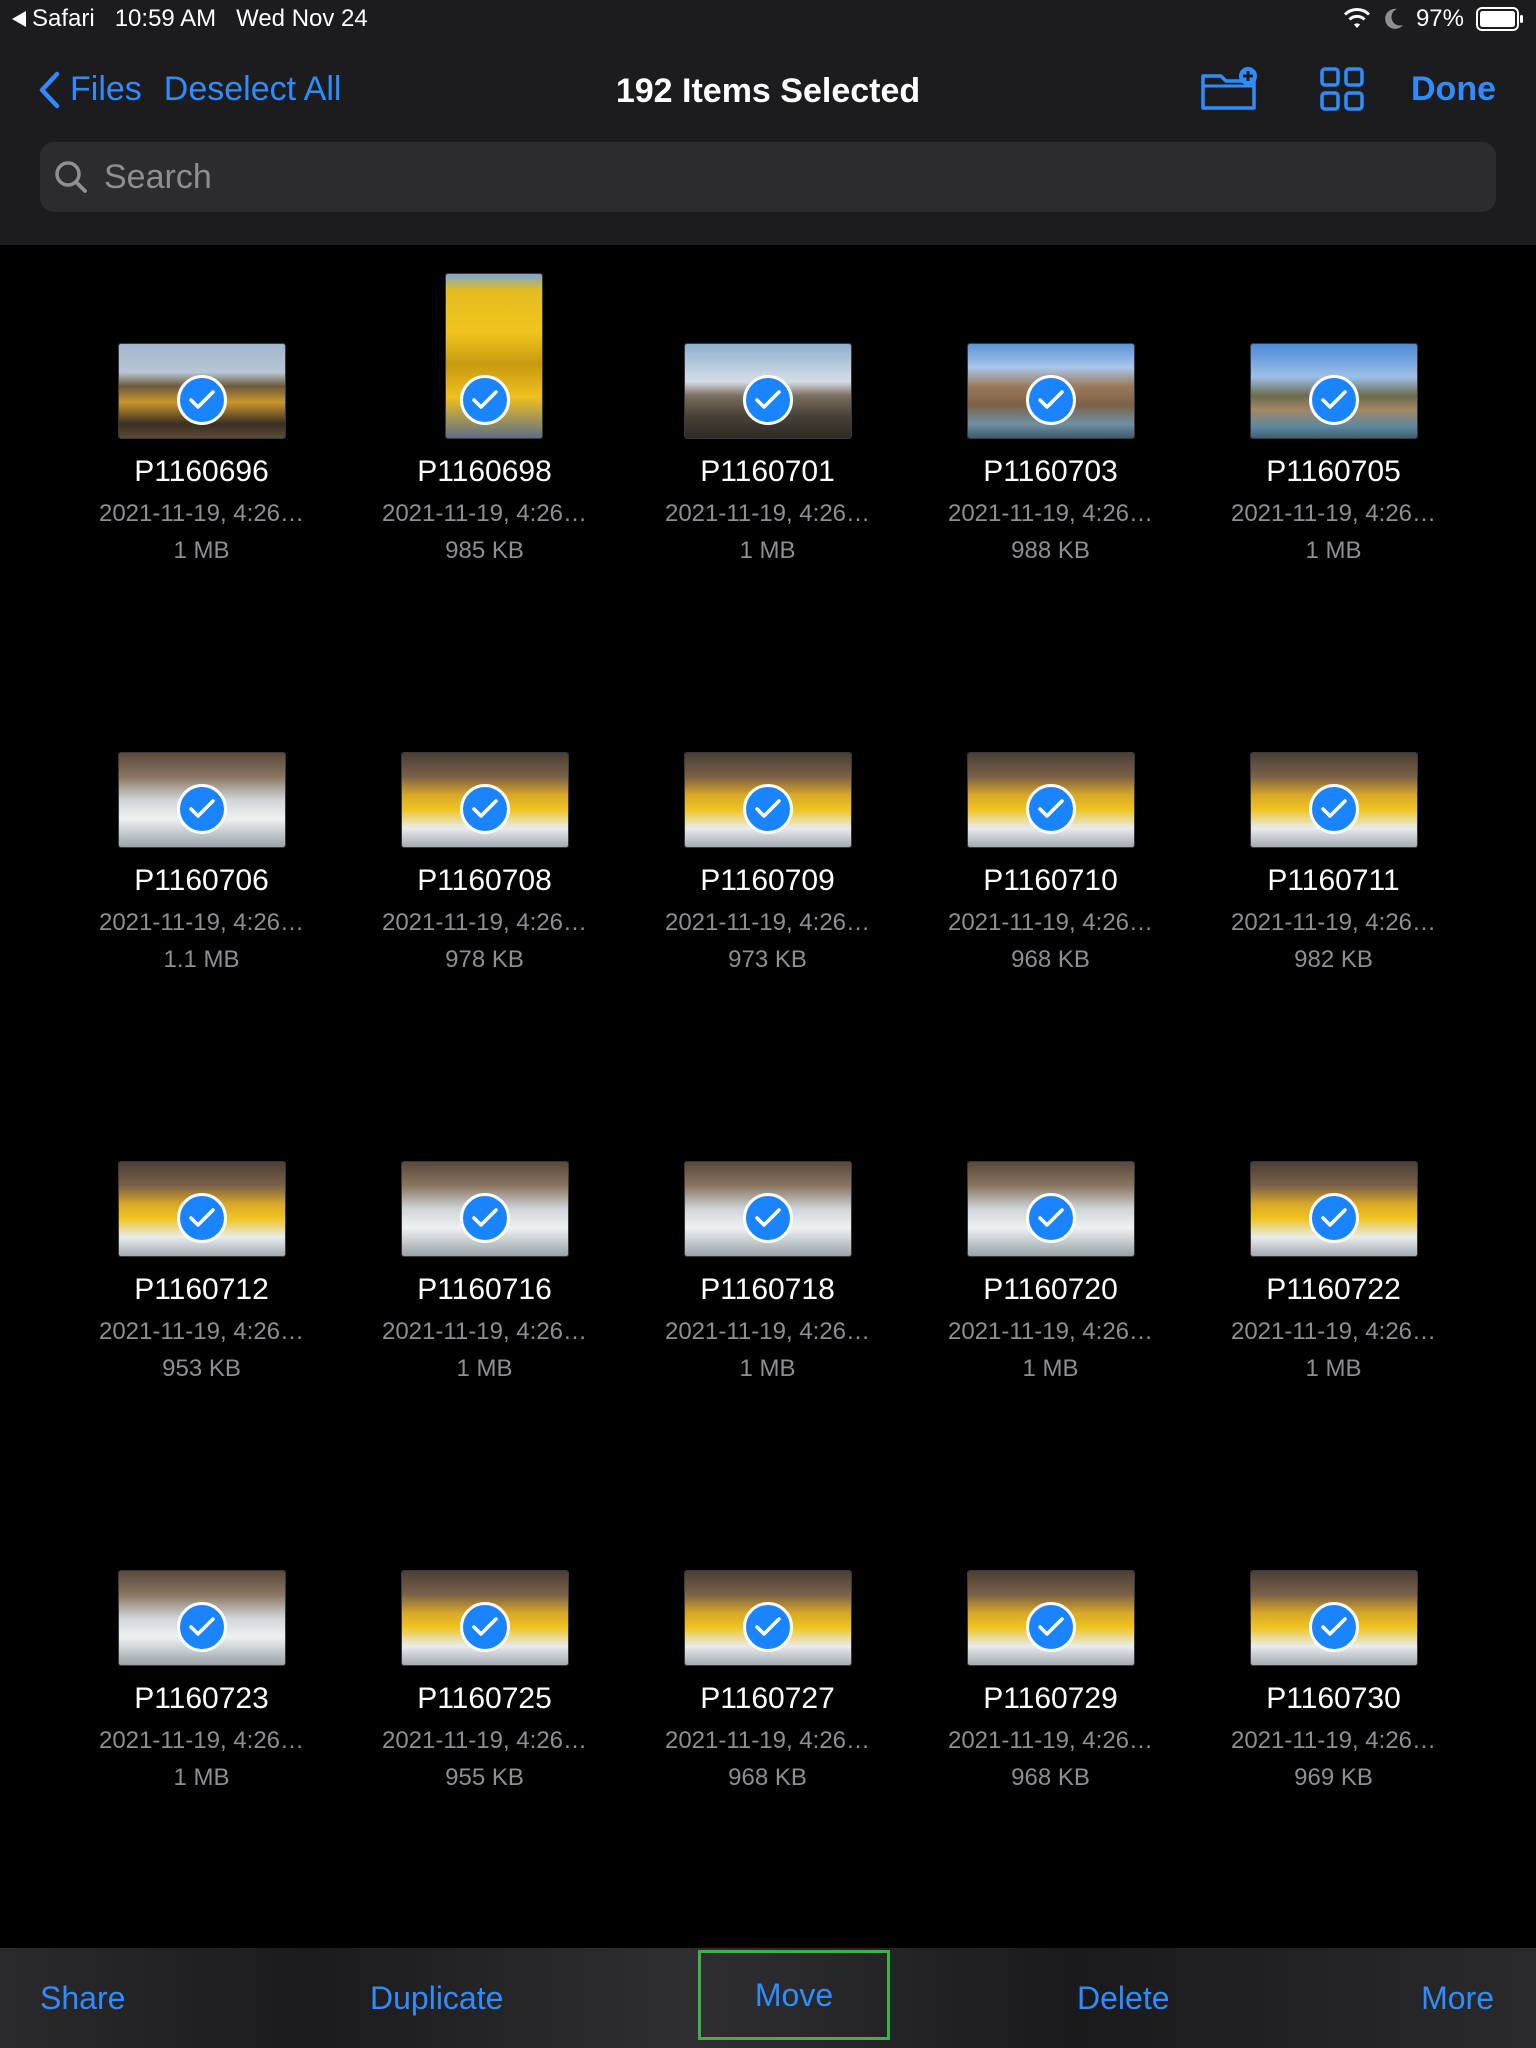 The width and height of the screenshot is (1536, 2048). What do you see at coordinates (190, 19) in the screenshot?
I see `status-left: Safari 10:59 AM Wed Nov 24` at bounding box center [190, 19].